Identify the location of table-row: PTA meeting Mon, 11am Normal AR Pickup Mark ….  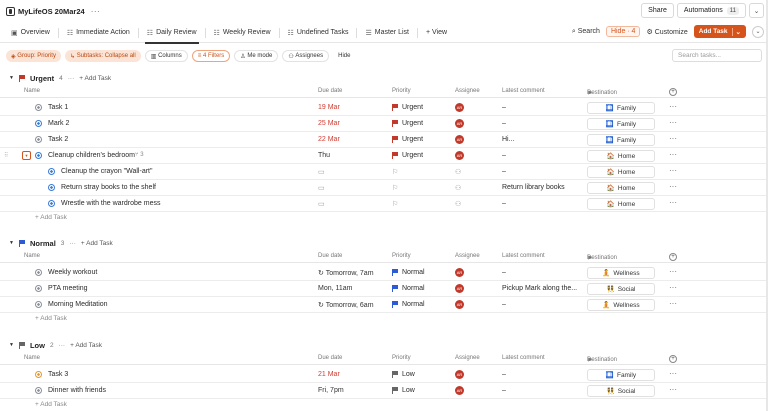
(384, 289).